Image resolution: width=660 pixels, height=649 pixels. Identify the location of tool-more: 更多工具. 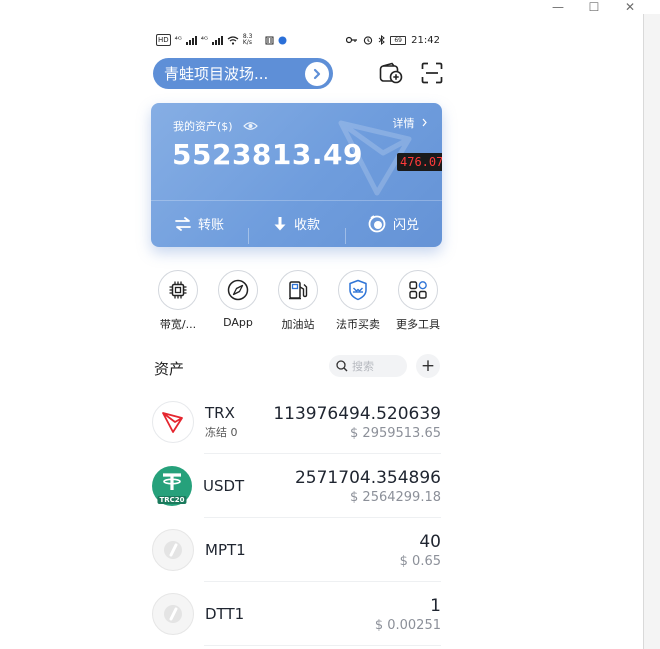
(418, 301).